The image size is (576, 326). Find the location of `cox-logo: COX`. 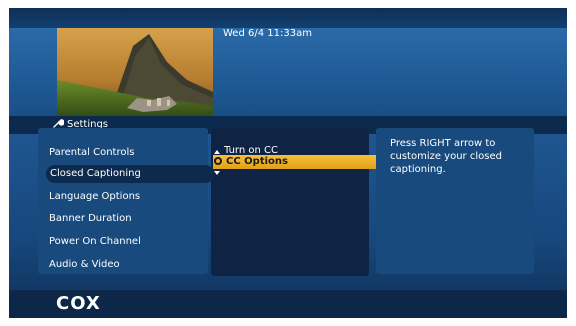

cox-logo: COX is located at coordinates (78, 303).